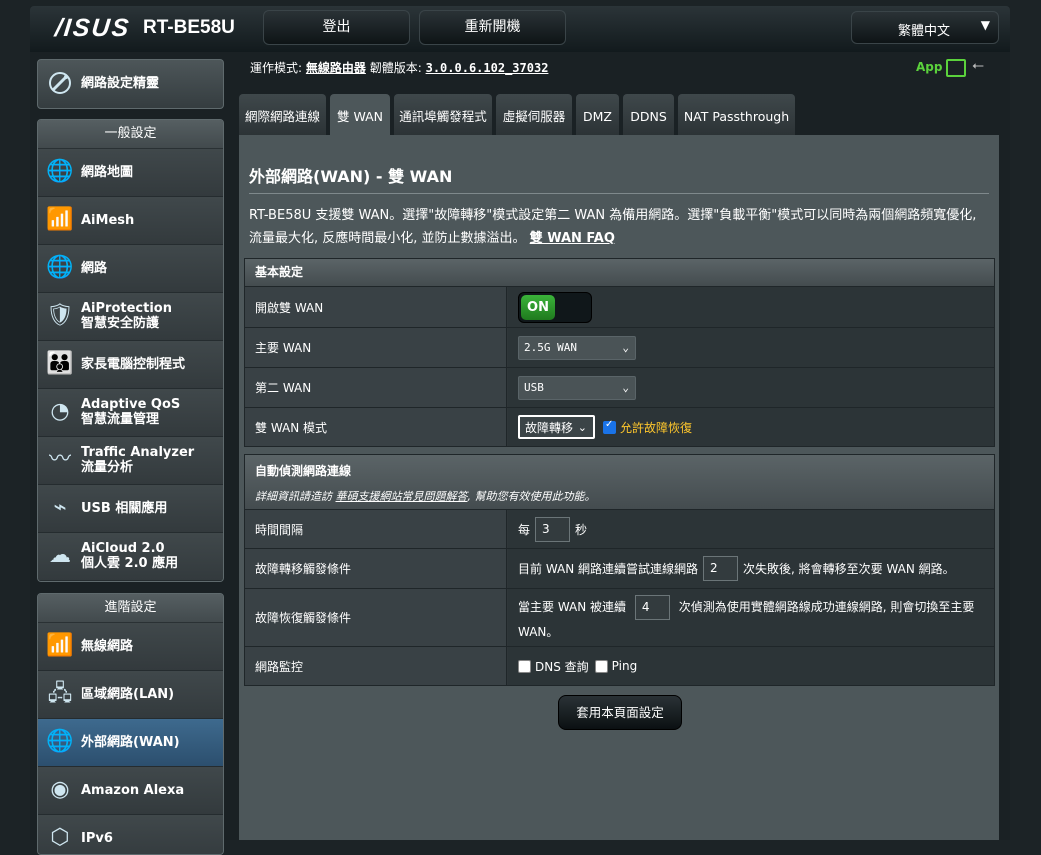 Image resolution: width=1041 pixels, height=855 pixels. What do you see at coordinates (276, 68) in the screenshot?
I see `mode-label: 運作模式:` at bounding box center [276, 68].